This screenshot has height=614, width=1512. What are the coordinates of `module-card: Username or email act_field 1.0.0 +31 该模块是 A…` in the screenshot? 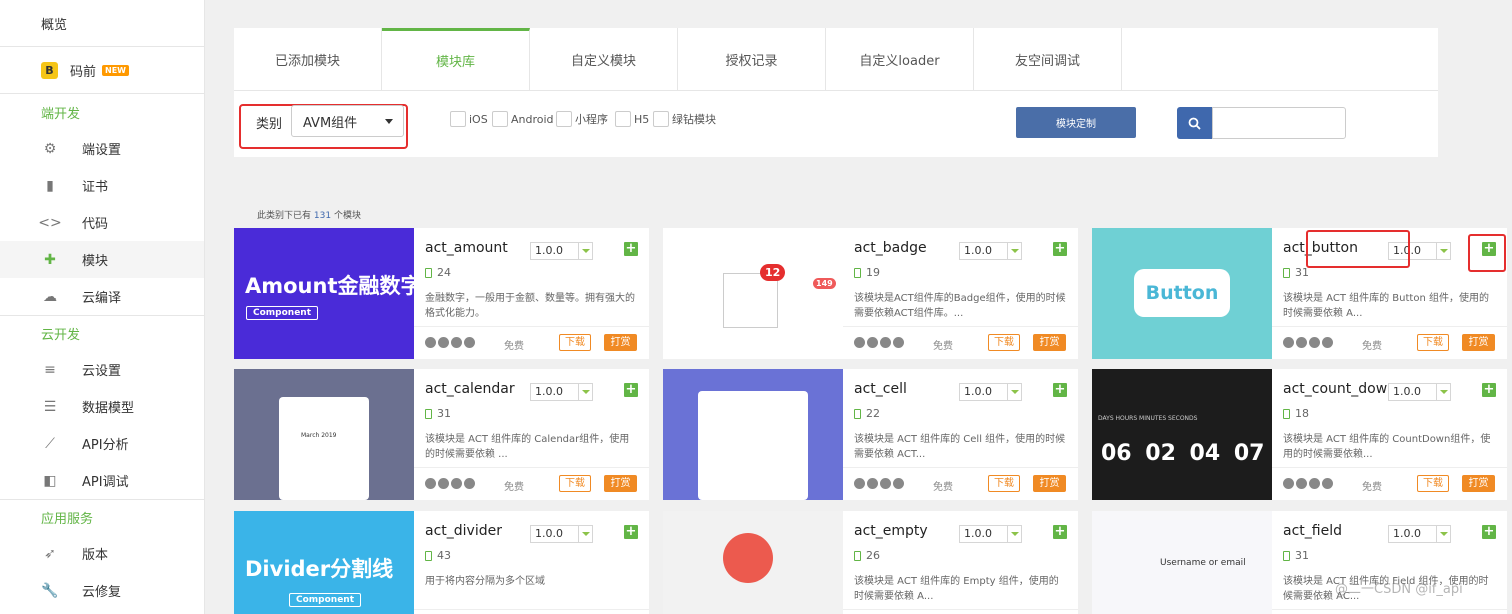 It's located at (1299, 562).